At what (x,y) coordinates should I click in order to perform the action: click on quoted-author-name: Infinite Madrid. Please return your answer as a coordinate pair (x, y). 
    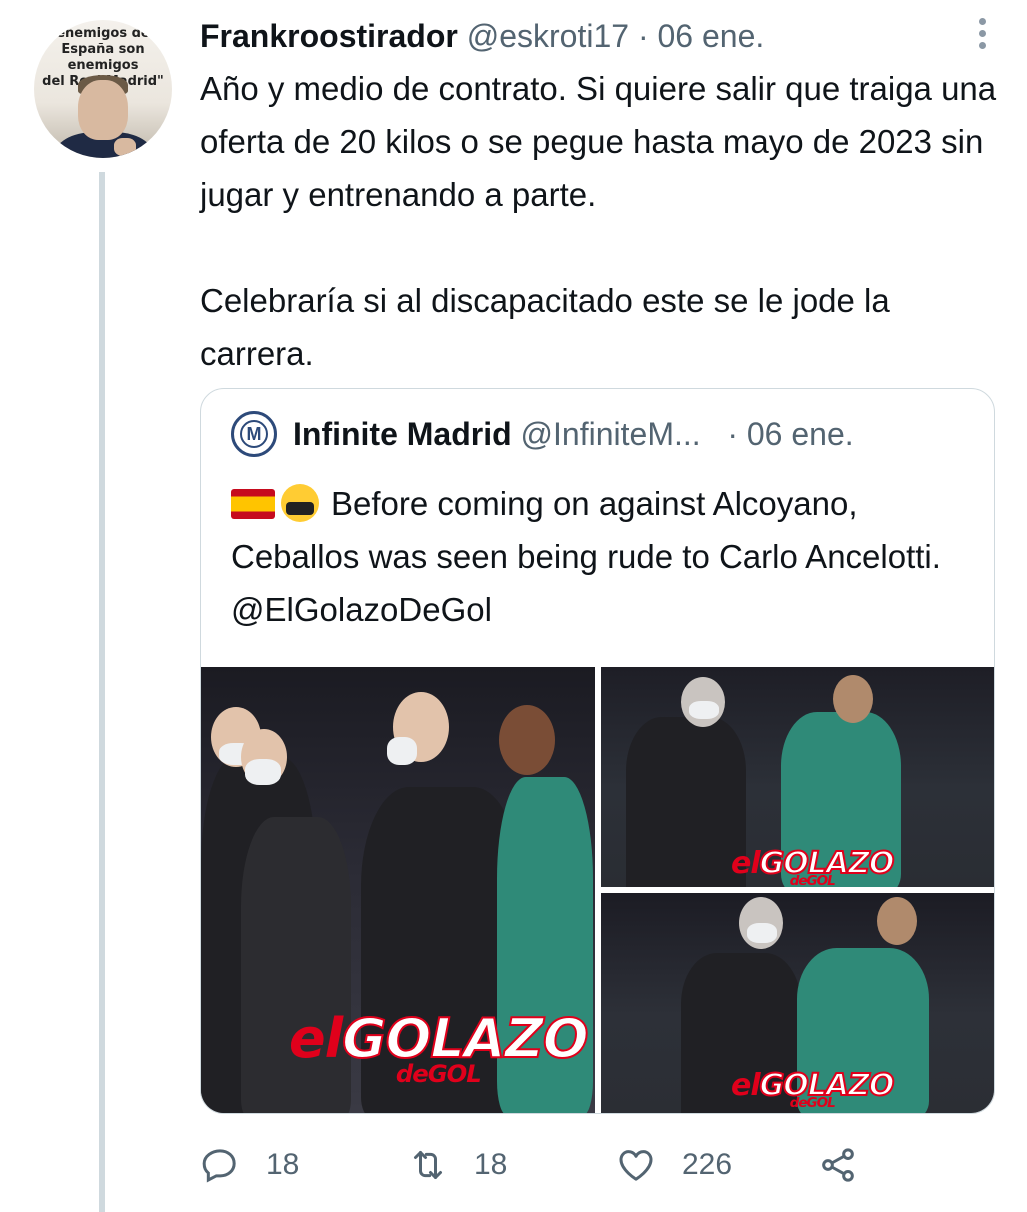
    Looking at the image, I should click on (402, 434).